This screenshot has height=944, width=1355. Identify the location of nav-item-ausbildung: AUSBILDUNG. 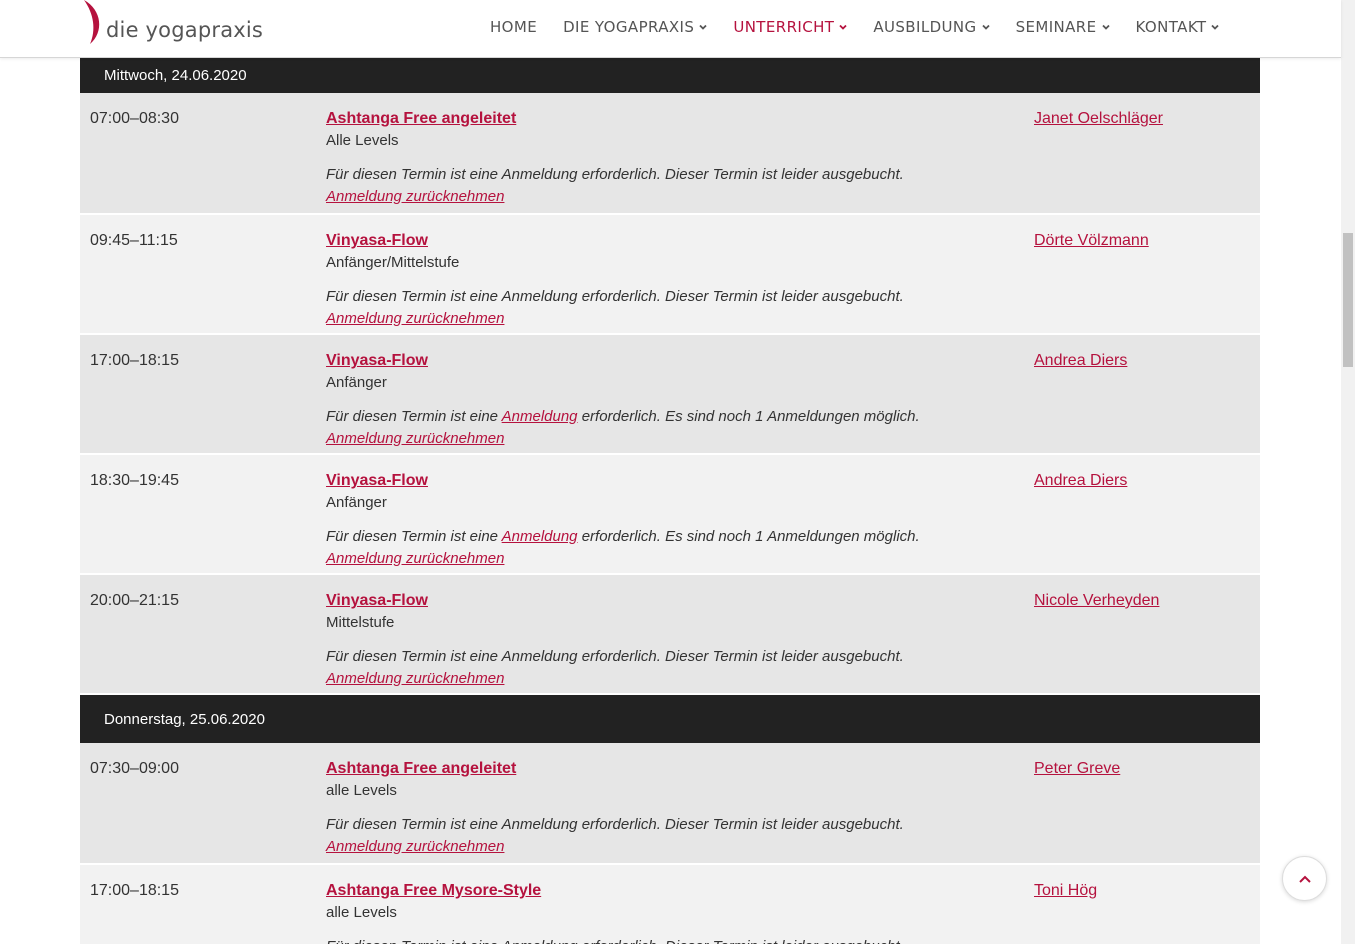
(931, 27).